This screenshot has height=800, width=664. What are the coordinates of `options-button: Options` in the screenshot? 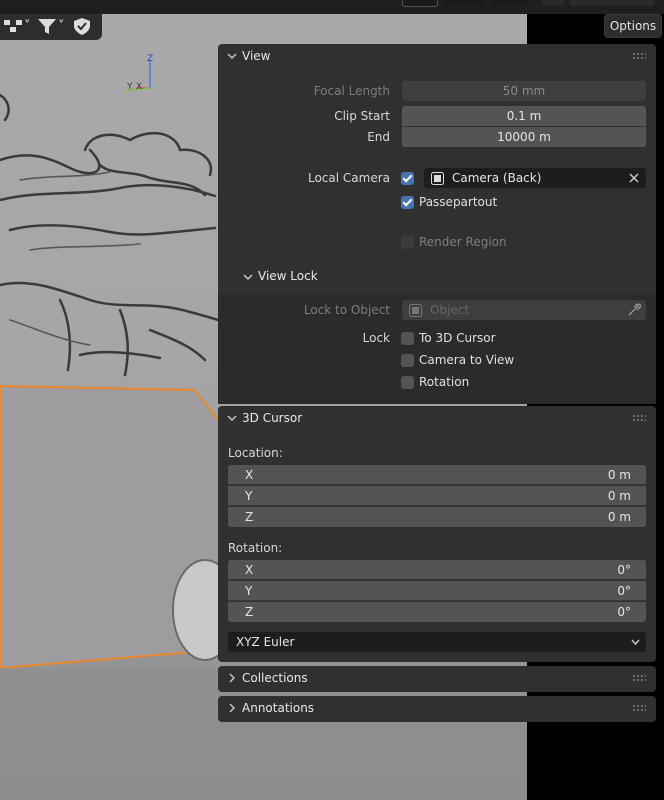 It's located at (633, 26).